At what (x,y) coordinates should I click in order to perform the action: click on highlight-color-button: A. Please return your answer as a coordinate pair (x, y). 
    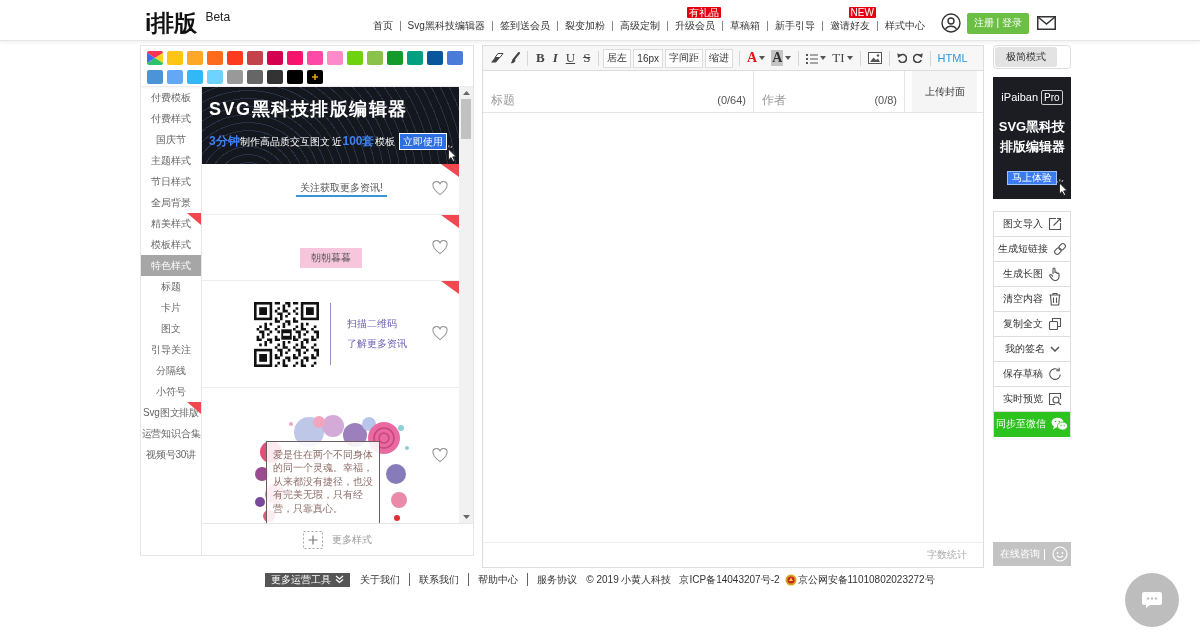
    Looking at the image, I should click on (781, 58).